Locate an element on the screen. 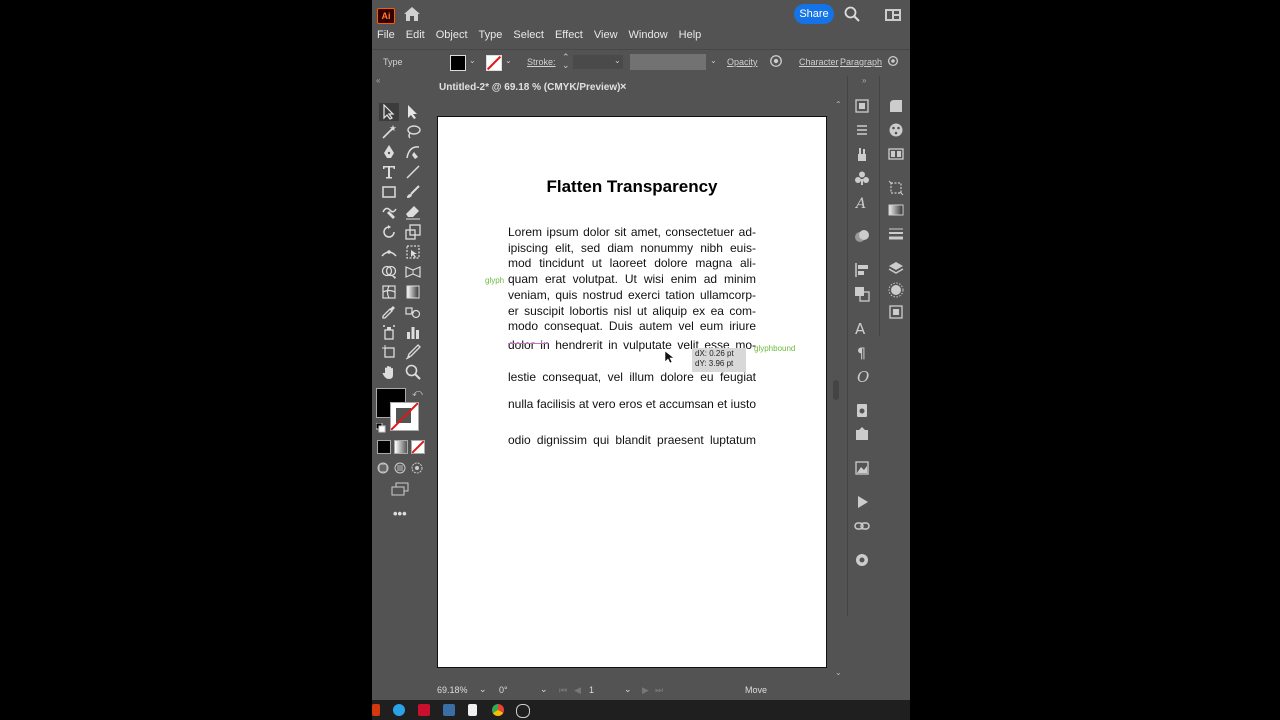  stroke-panel-icon is located at coordinates (896, 234).